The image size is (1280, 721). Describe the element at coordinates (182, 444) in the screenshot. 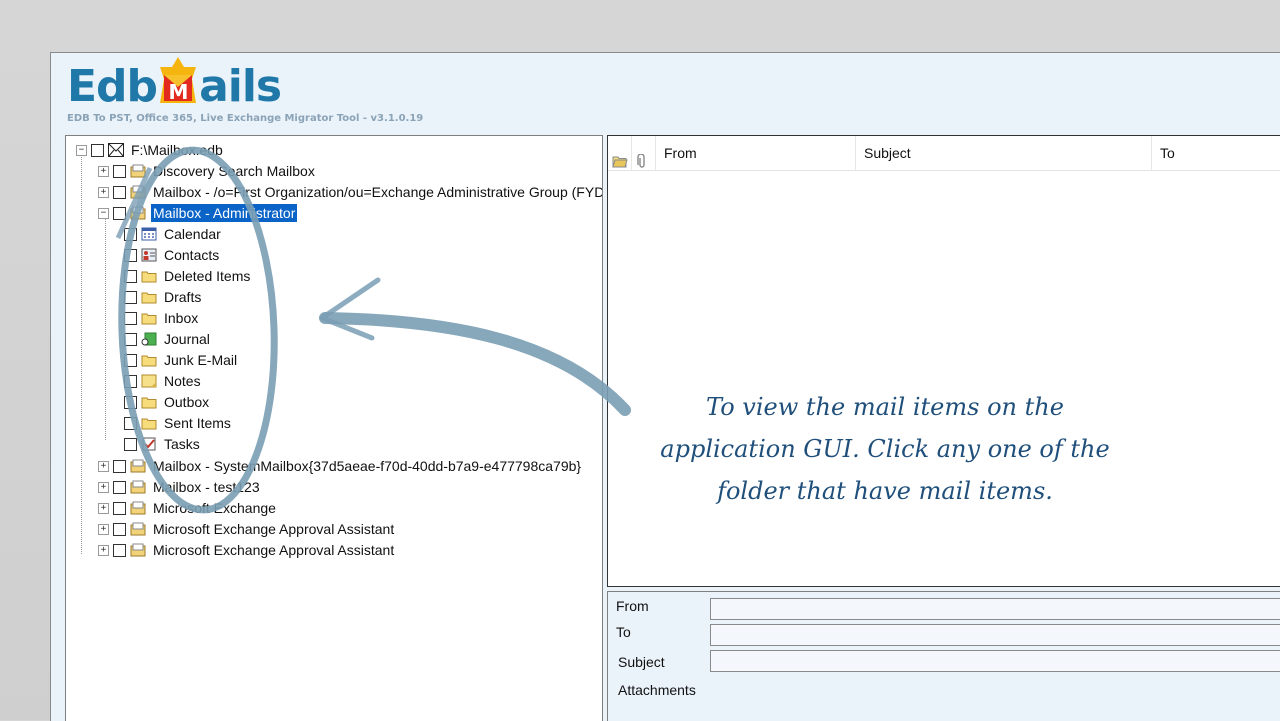

I see `tree-node-label: Tasks` at that location.